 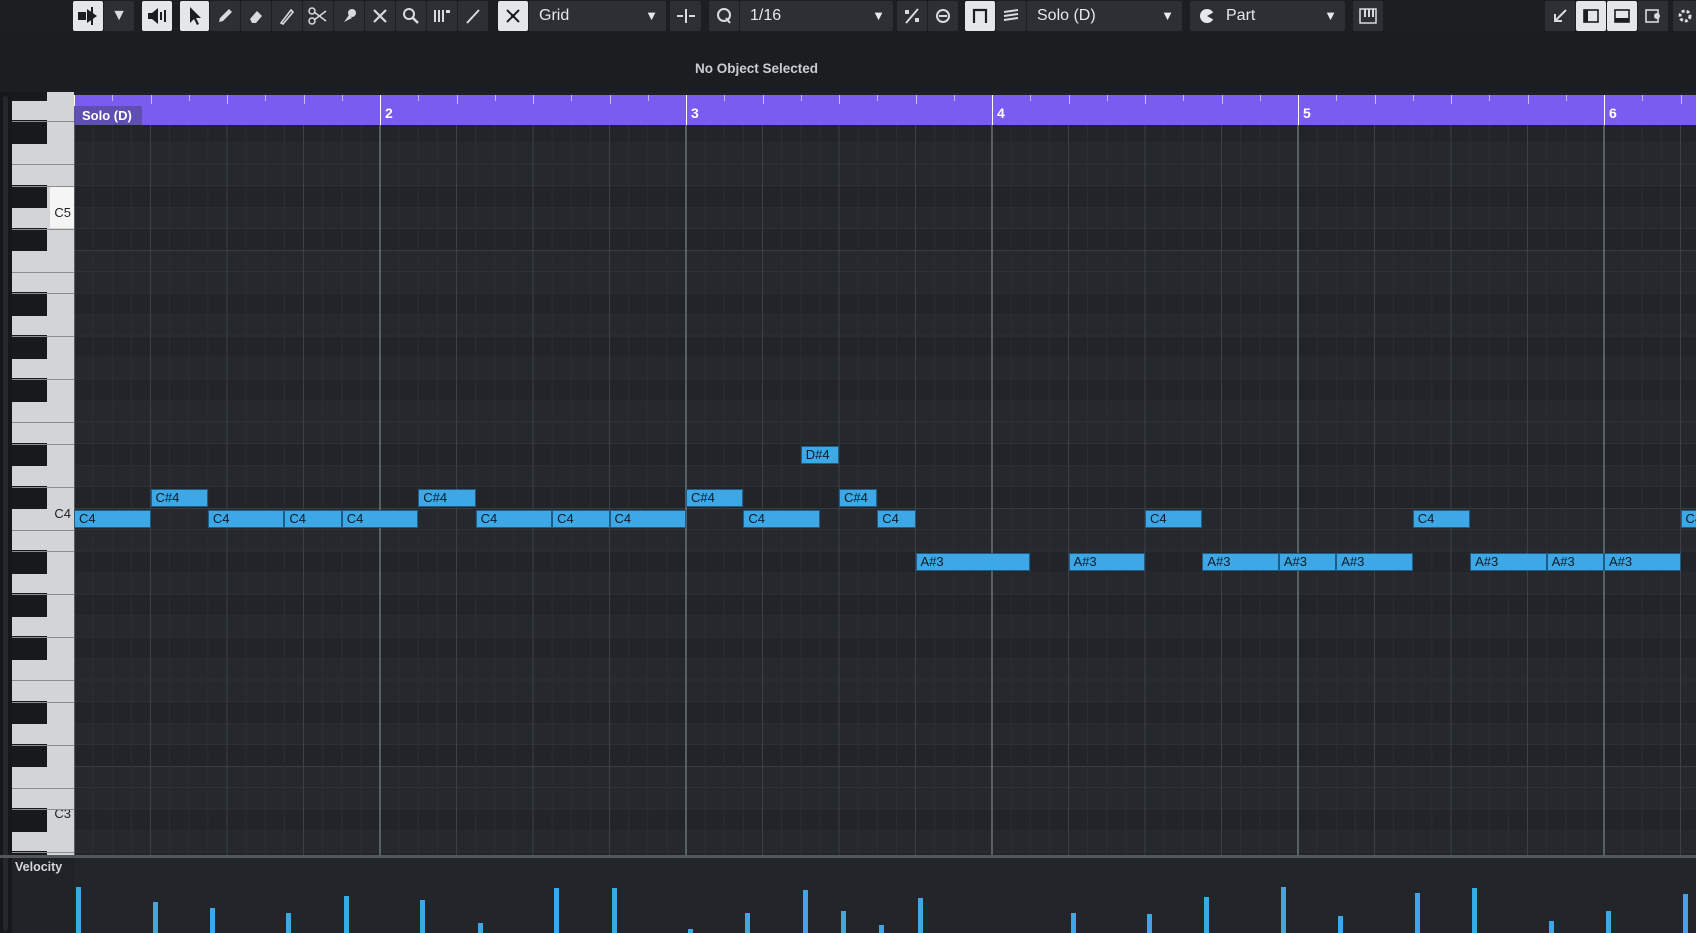 I want to click on part-boundaries-icon, so click(x=980, y=16).